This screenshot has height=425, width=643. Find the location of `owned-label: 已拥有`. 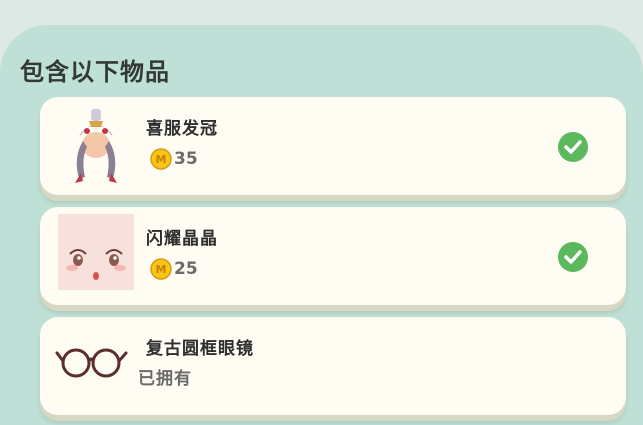

owned-label: 已拥有 is located at coordinates (165, 379).